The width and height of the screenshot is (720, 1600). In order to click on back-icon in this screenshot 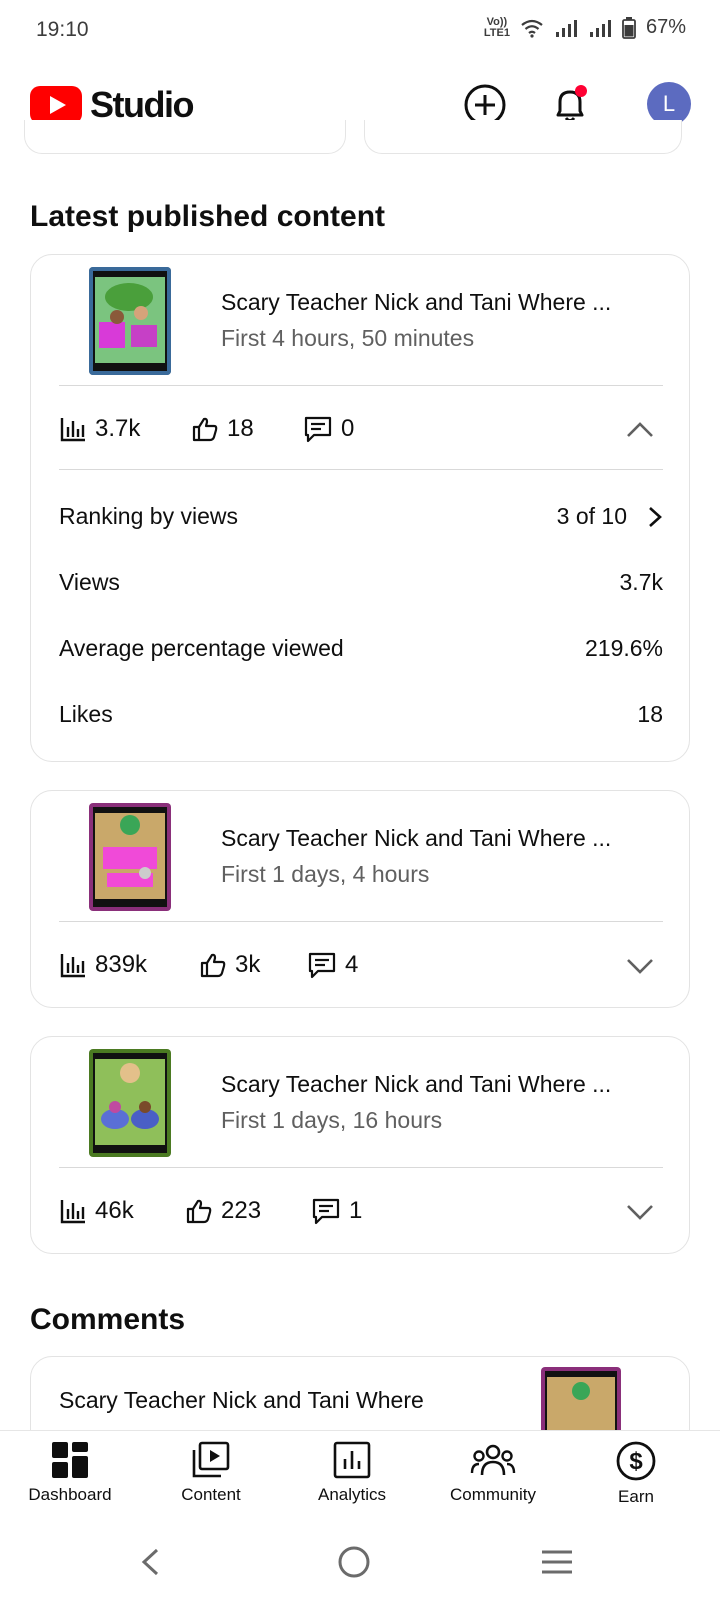, I will do `click(150, 1562)`.